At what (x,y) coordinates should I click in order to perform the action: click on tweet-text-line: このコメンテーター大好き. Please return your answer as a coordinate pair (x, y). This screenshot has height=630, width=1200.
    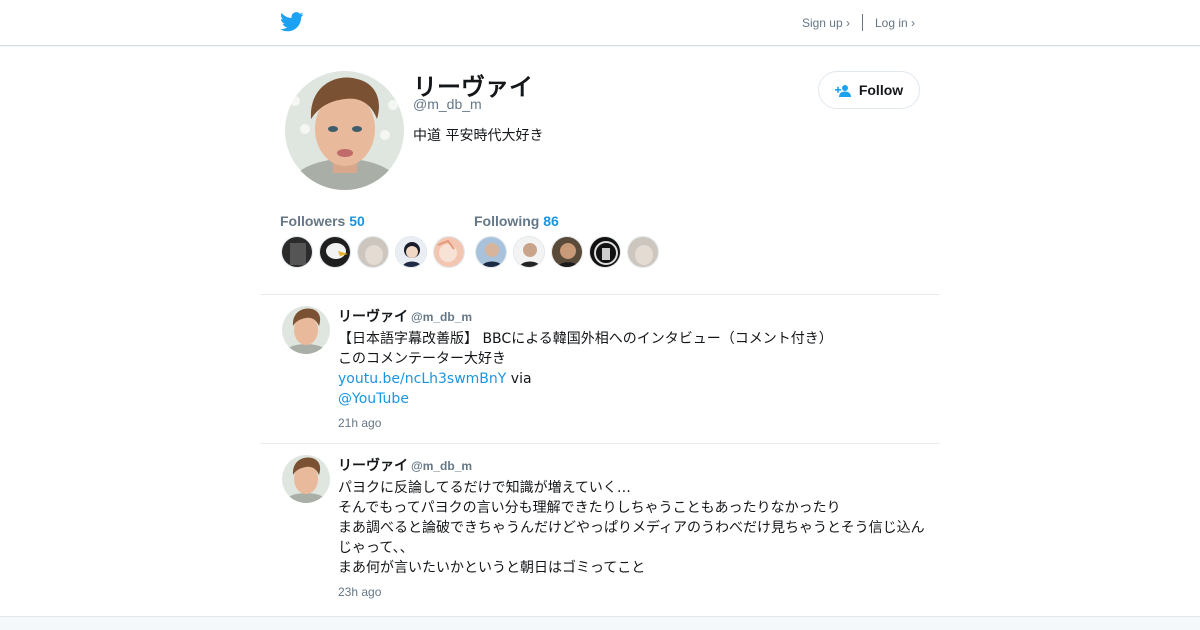
    Looking at the image, I should click on (422, 359).